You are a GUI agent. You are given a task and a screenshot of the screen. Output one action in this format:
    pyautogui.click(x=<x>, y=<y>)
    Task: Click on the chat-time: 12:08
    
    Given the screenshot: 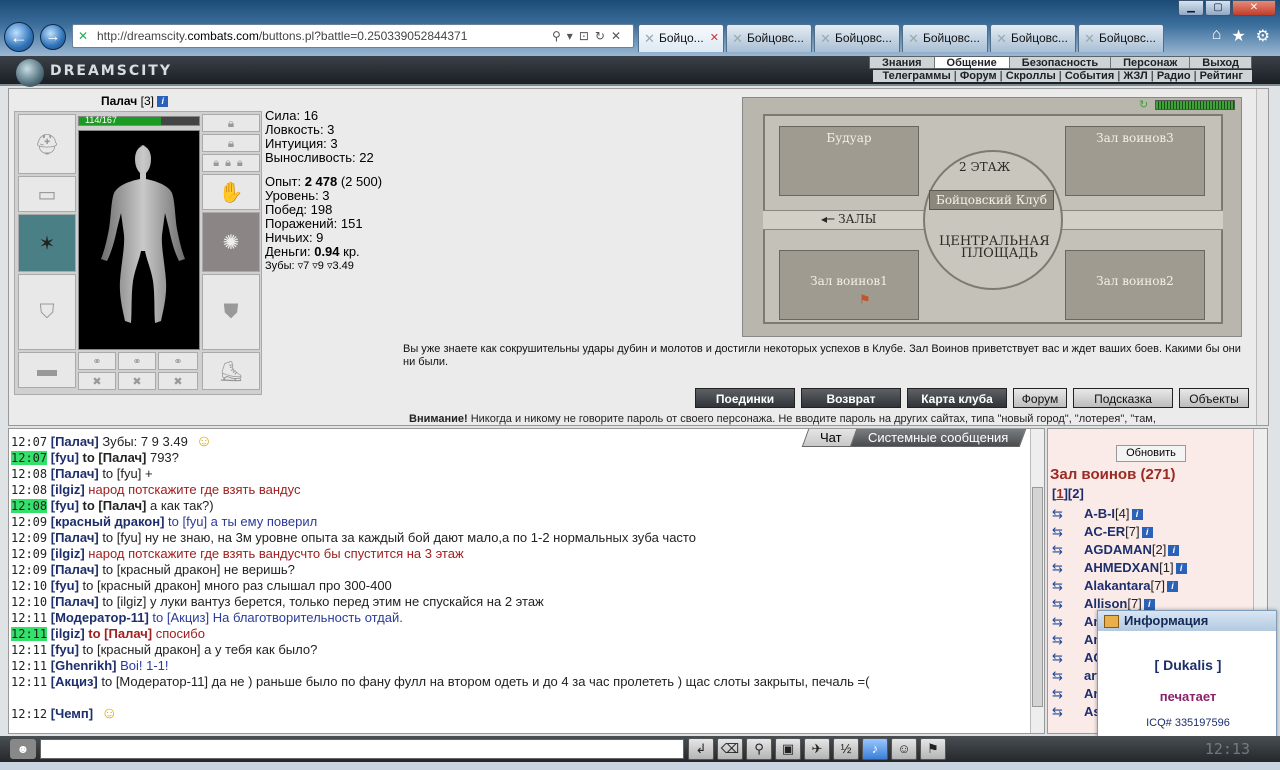 What is the action you would take?
    pyautogui.click(x=29, y=490)
    